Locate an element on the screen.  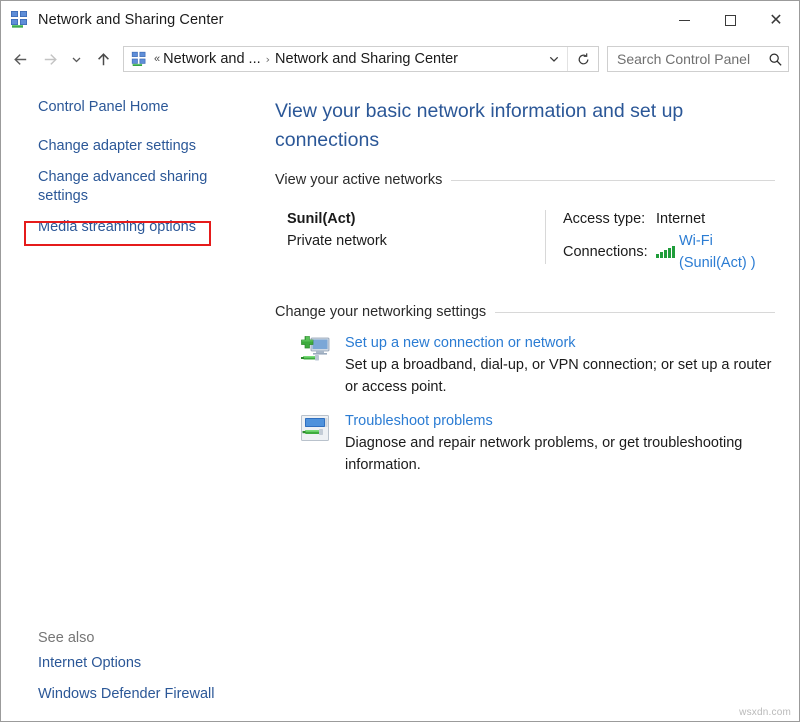
forward-button is located at coordinates (50, 59).